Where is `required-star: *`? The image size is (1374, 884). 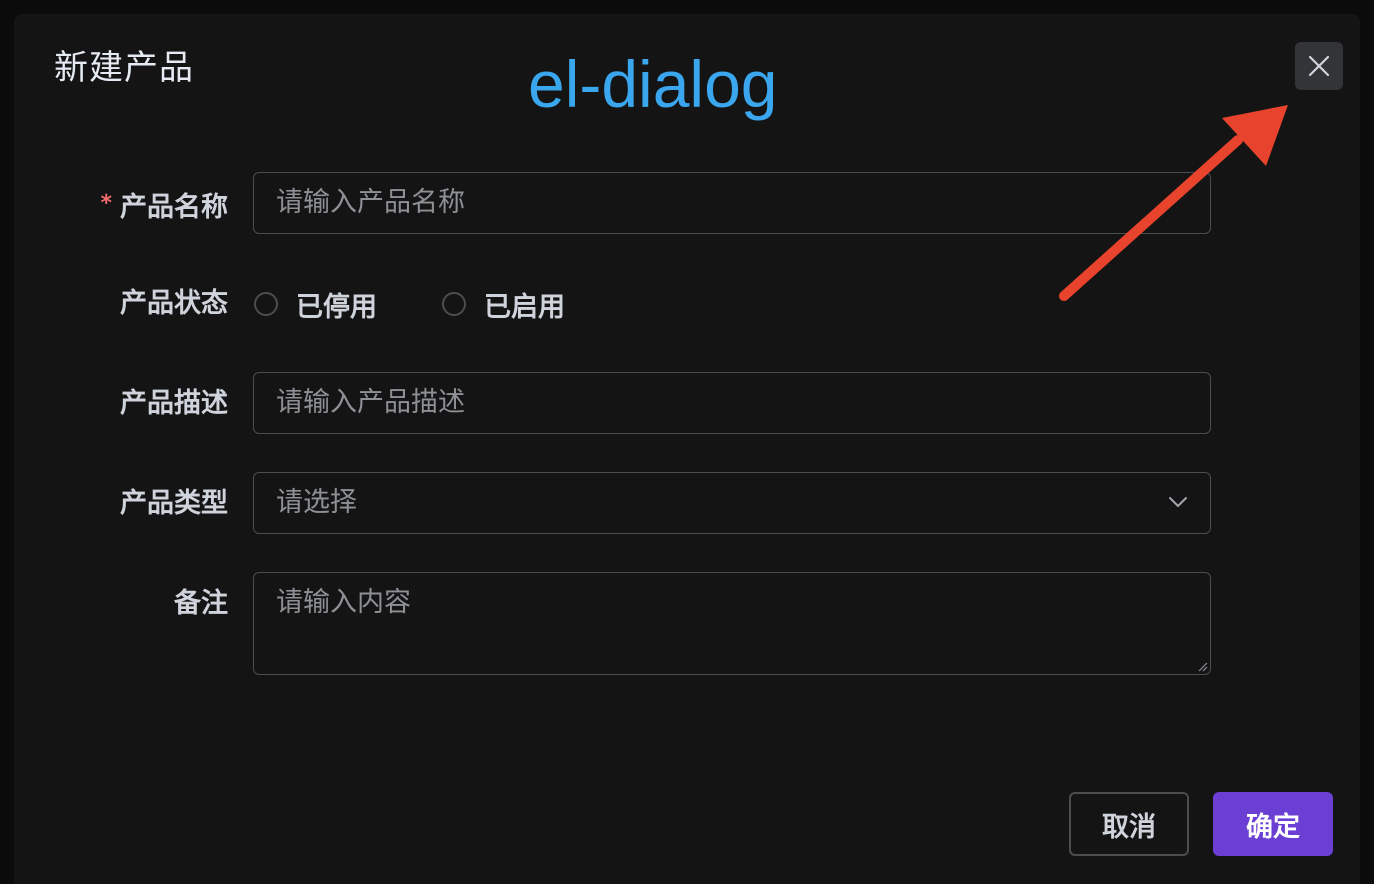
required-star: * is located at coordinates (106, 203).